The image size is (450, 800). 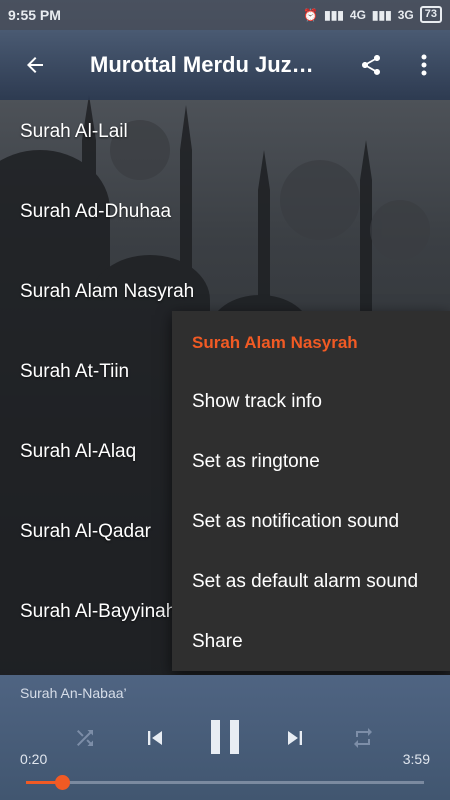 I want to click on repeat-icon, so click(x=363, y=738).